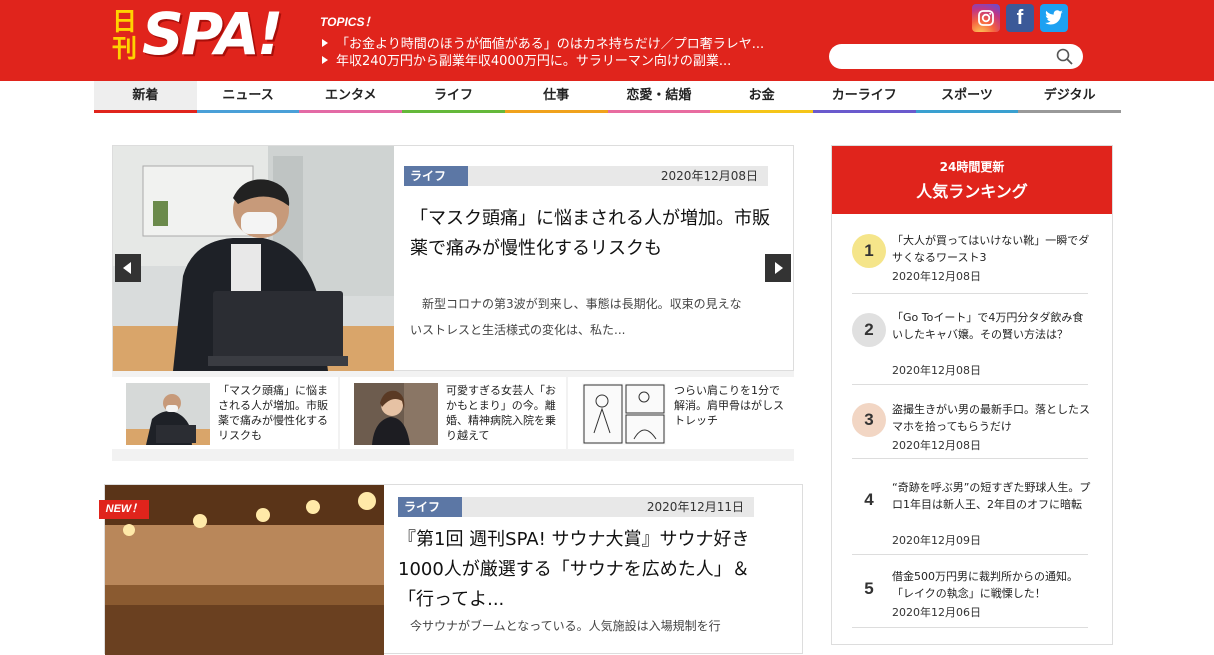 The height and width of the screenshot is (655, 1214). What do you see at coordinates (453, 97) in the screenshot?
I see `nav-item-life: ライフ` at bounding box center [453, 97].